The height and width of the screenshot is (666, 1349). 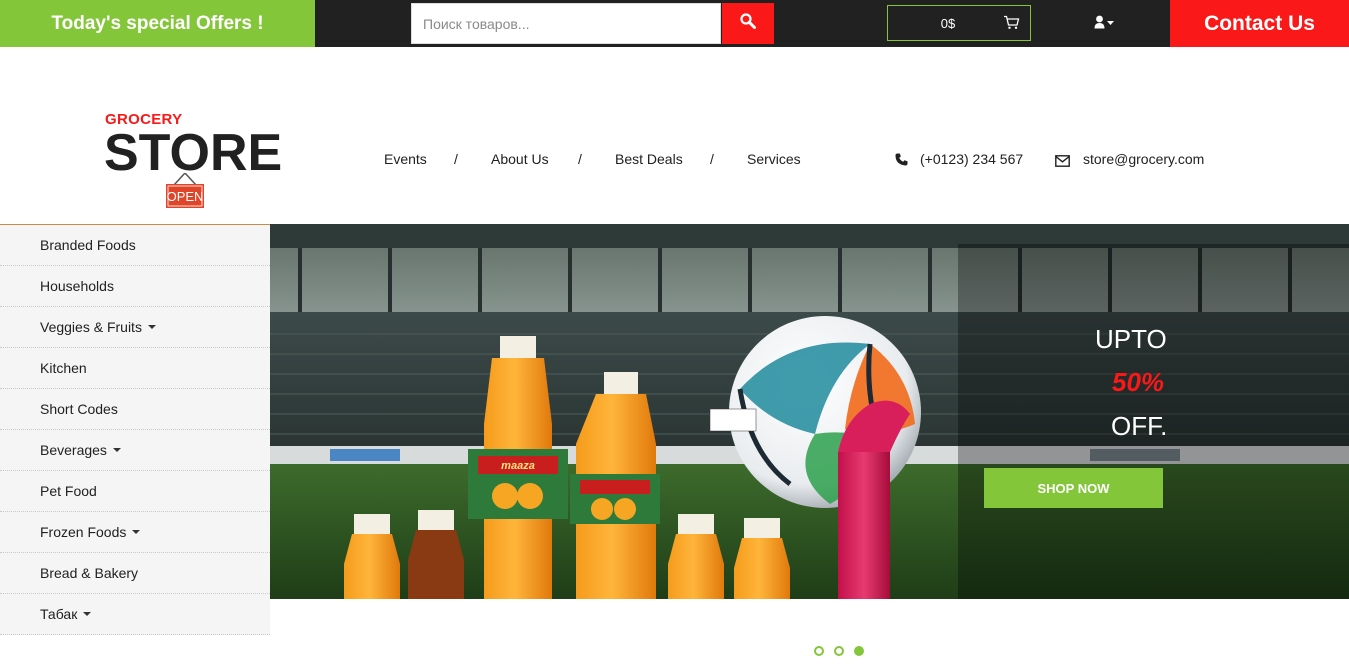 What do you see at coordinates (1138, 382) in the screenshot?
I see `promo-discount-percent: 50%` at bounding box center [1138, 382].